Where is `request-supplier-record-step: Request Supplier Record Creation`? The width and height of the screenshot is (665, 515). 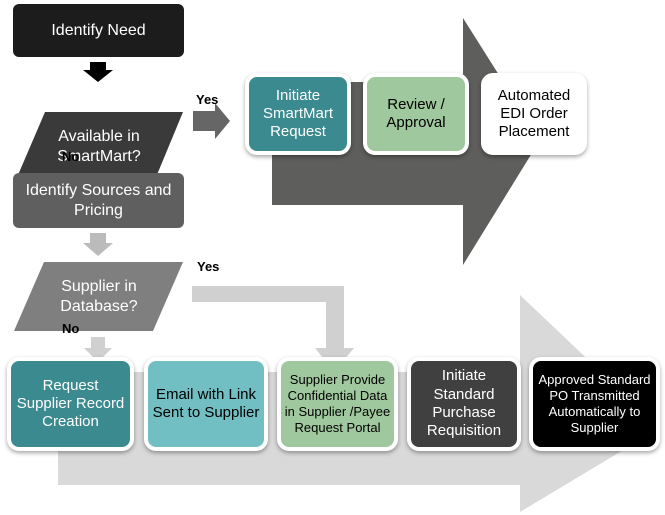
request-supplier-record-step: Request Supplier Record Creation is located at coordinates (70, 404).